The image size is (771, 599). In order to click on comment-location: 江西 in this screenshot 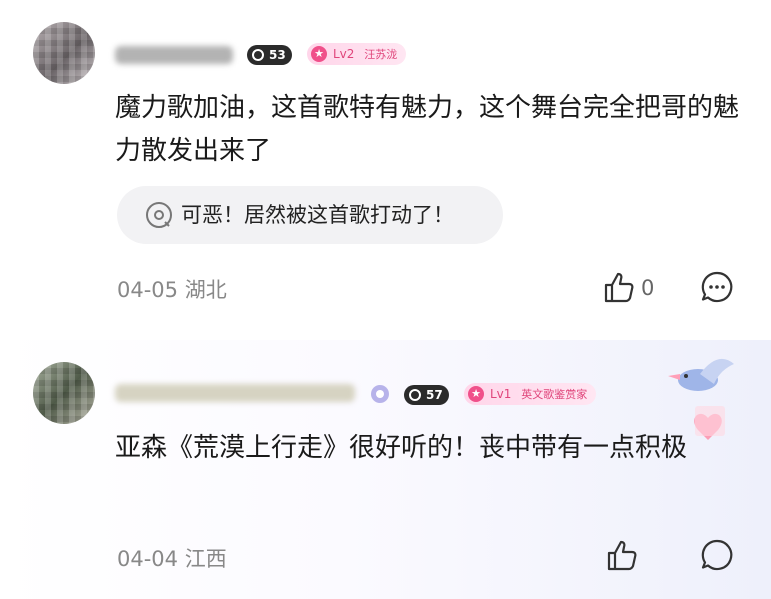, I will do `click(205, 559)`.